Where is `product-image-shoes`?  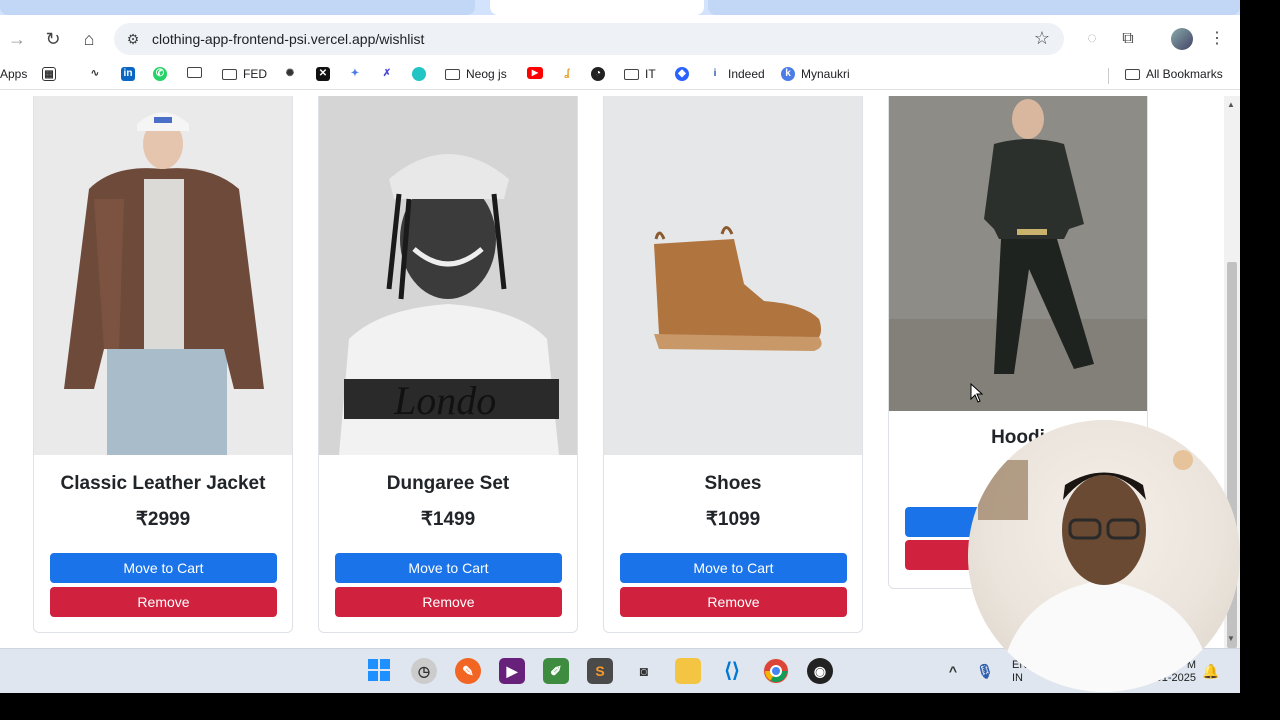
product-image-shoes is located at coordinates (733, 275).